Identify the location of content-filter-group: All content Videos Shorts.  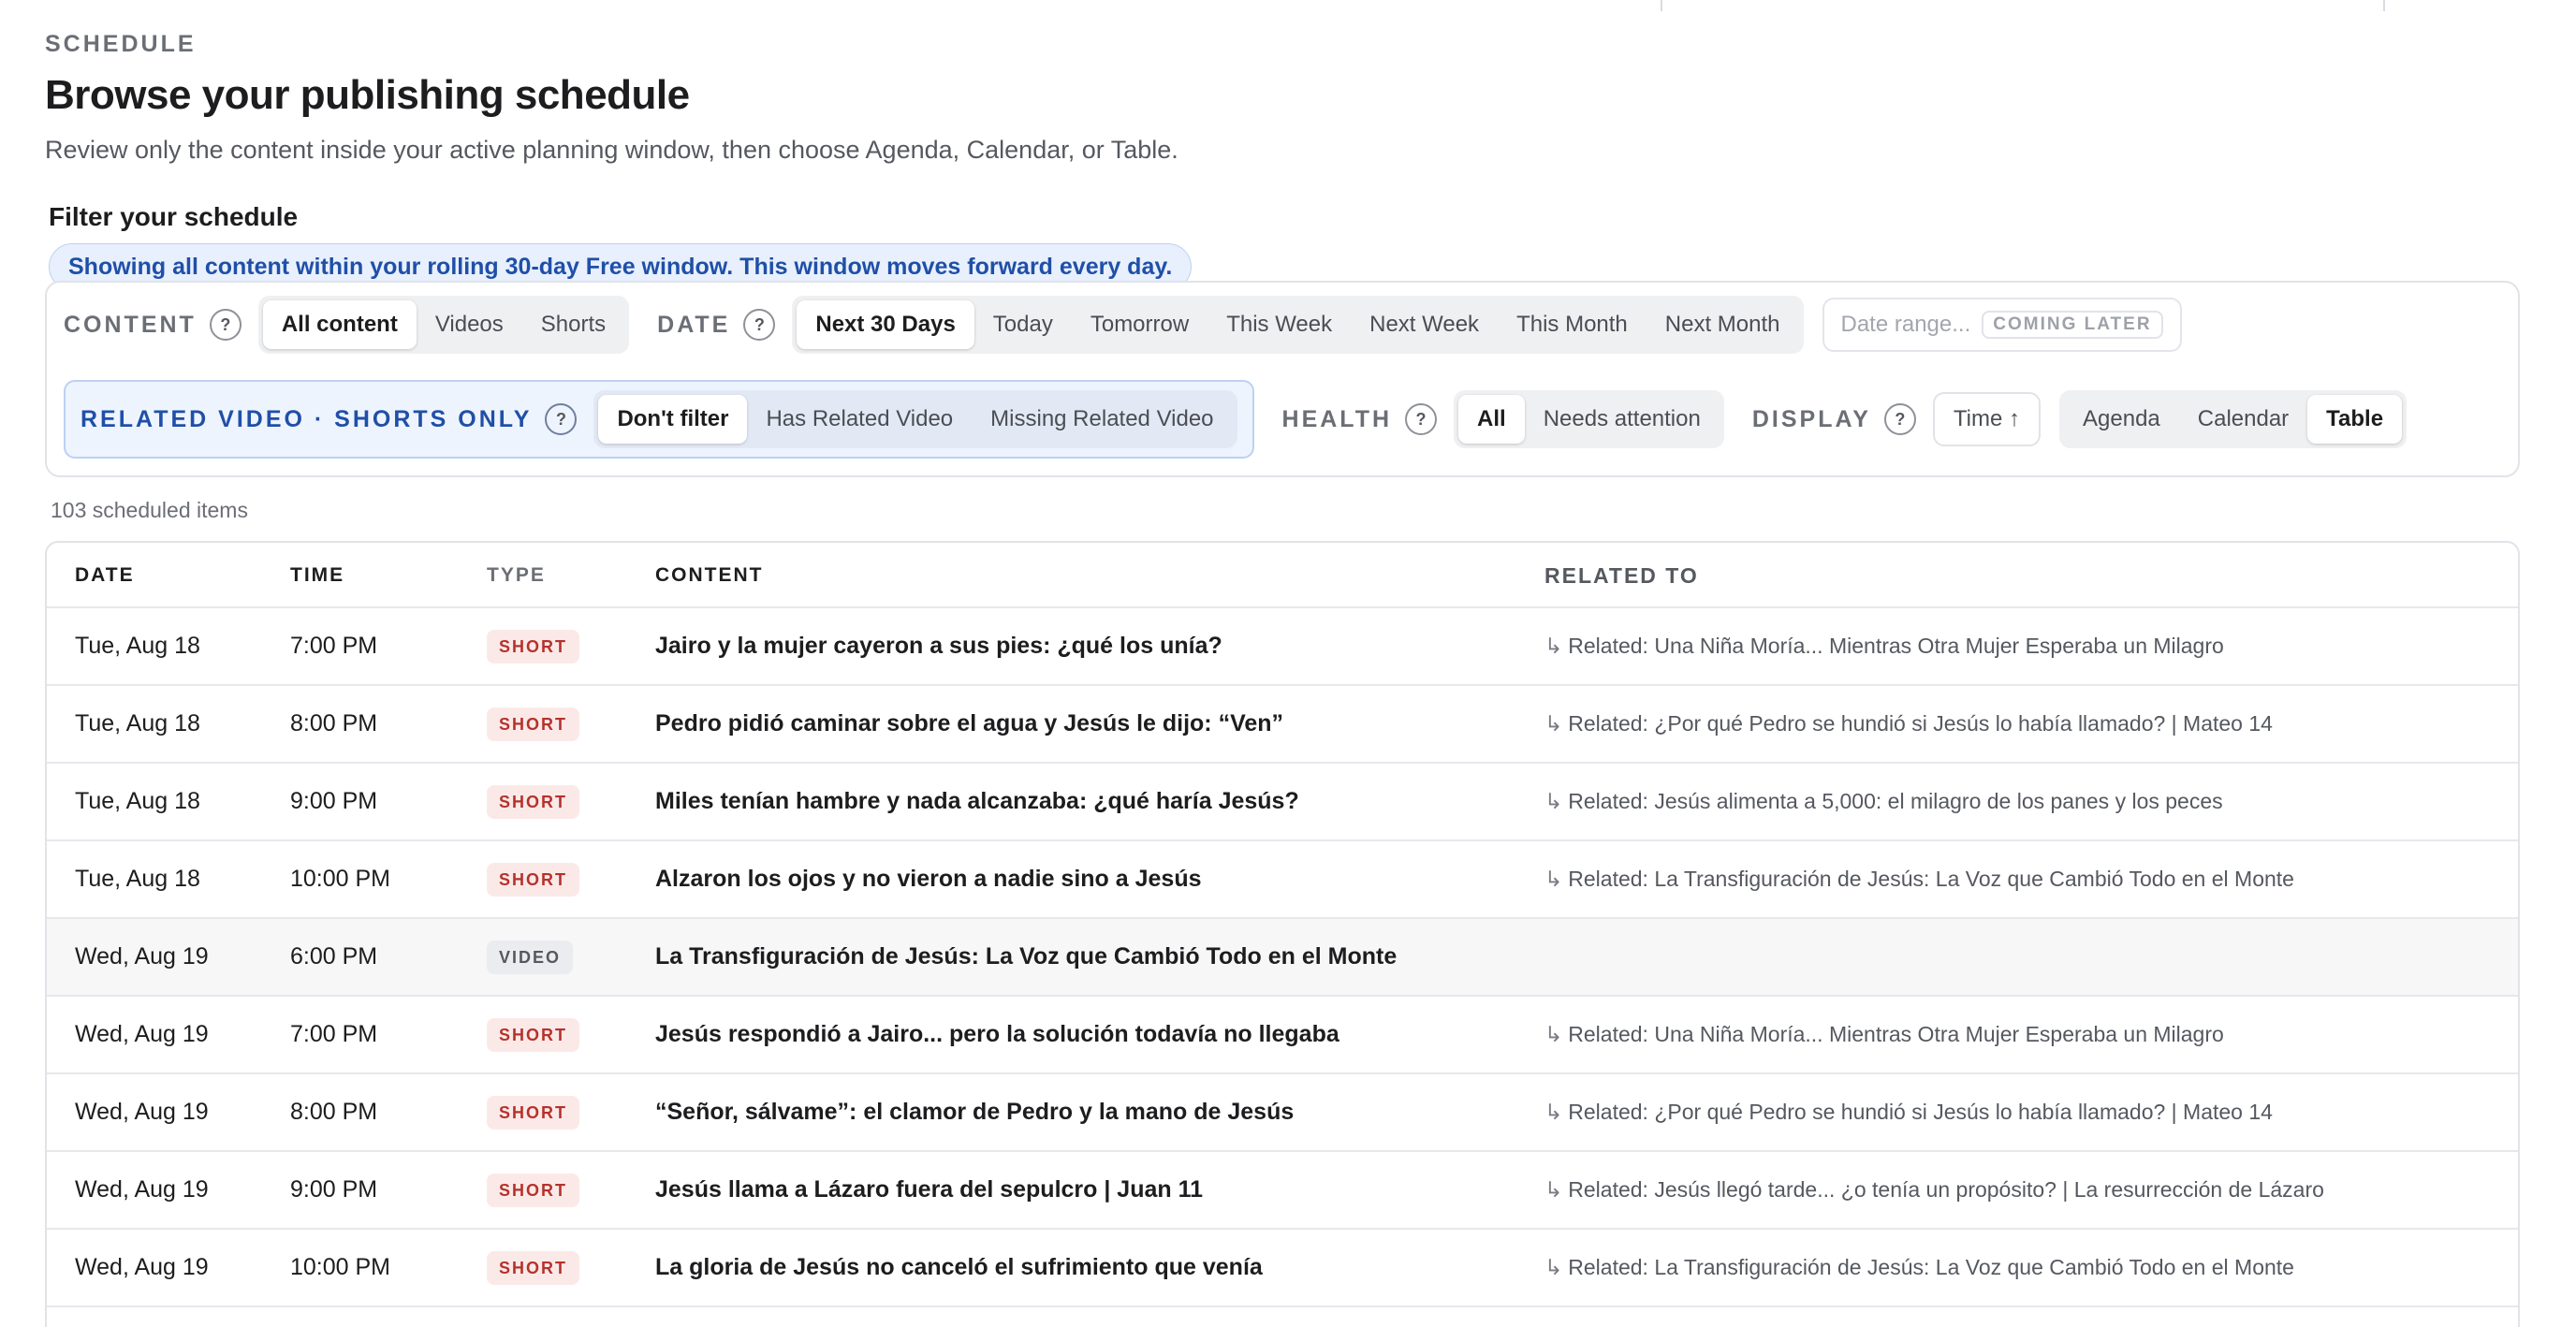
(443, 325).